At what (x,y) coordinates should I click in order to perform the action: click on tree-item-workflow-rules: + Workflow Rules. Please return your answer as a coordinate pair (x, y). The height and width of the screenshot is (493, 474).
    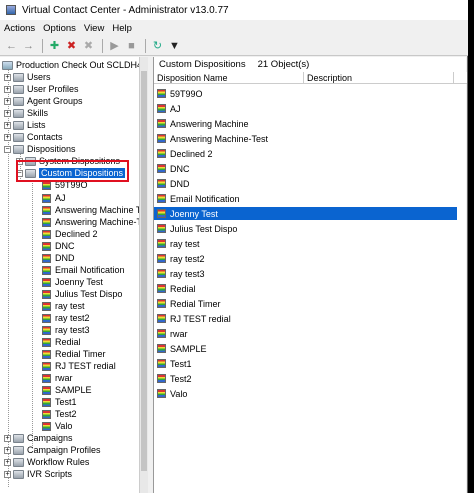
    Looking at the image, I should click on (46, 462).